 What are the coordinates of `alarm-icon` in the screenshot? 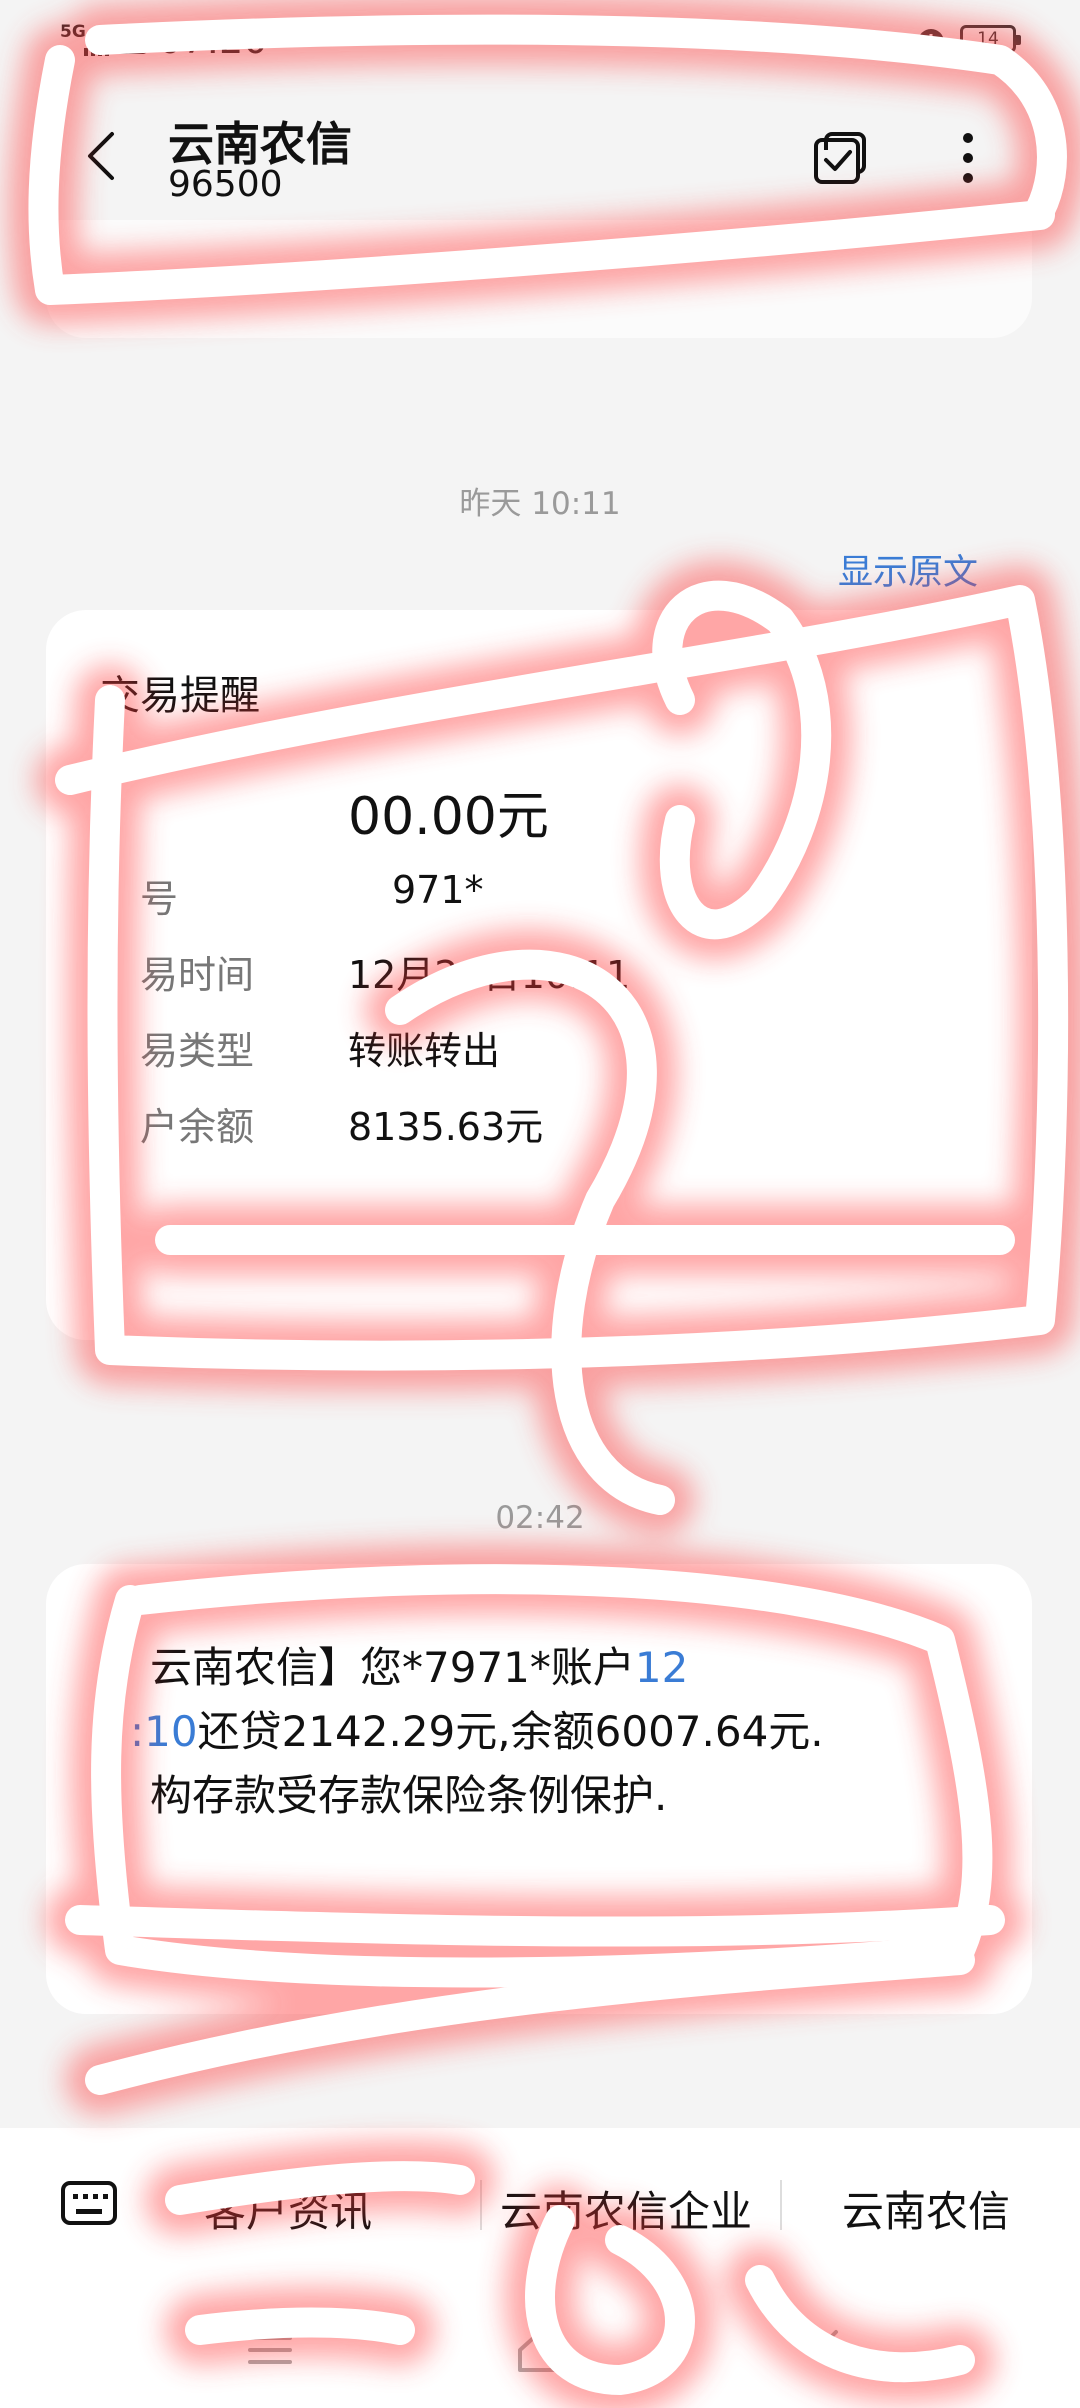 It's located at (931, 42).